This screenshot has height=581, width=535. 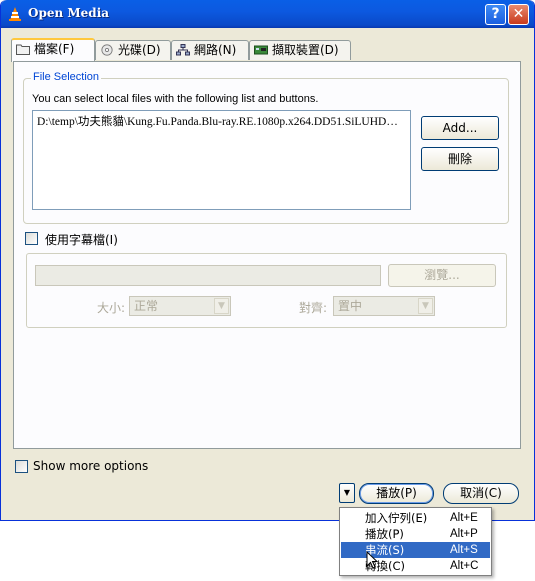 I want to click on size-label: 大小:, so click(x=111, y=308).